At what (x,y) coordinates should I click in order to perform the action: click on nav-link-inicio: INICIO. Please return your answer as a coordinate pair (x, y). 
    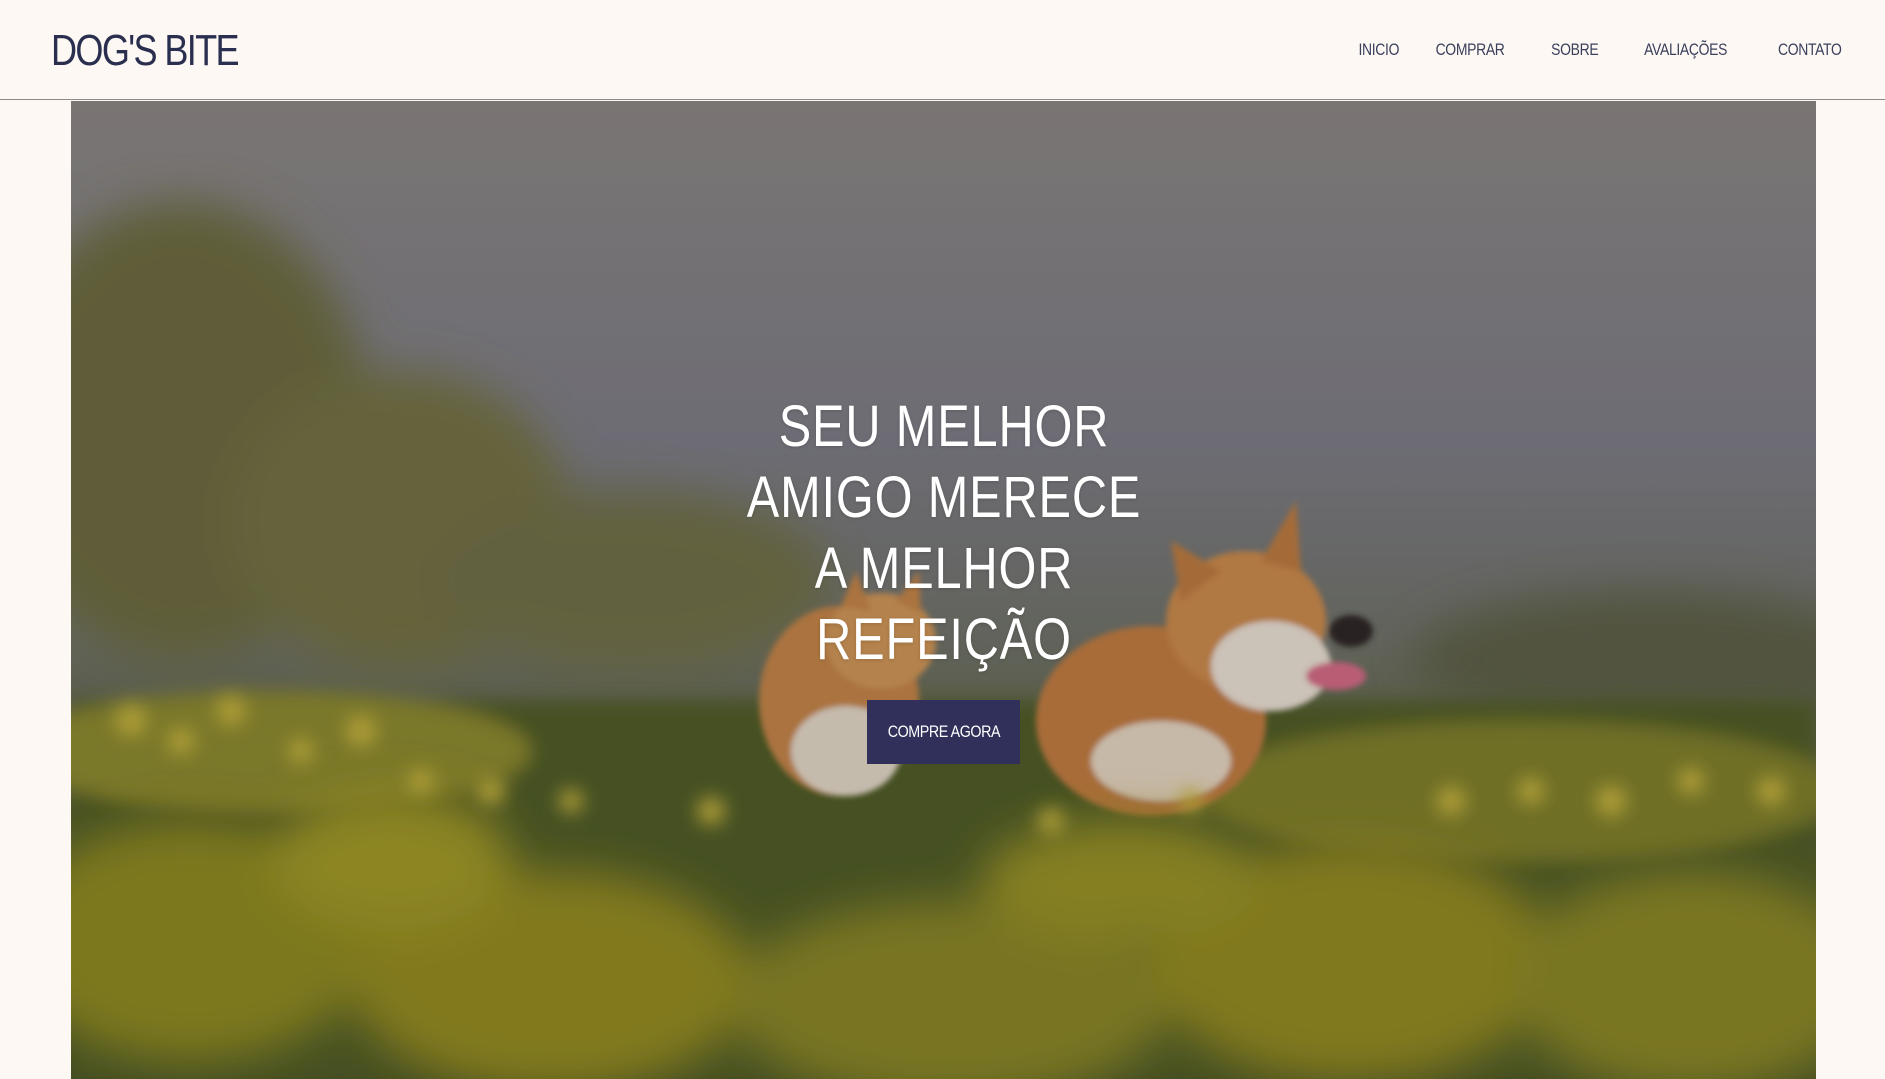
    Looking at the image, I should click on (1379, 50).